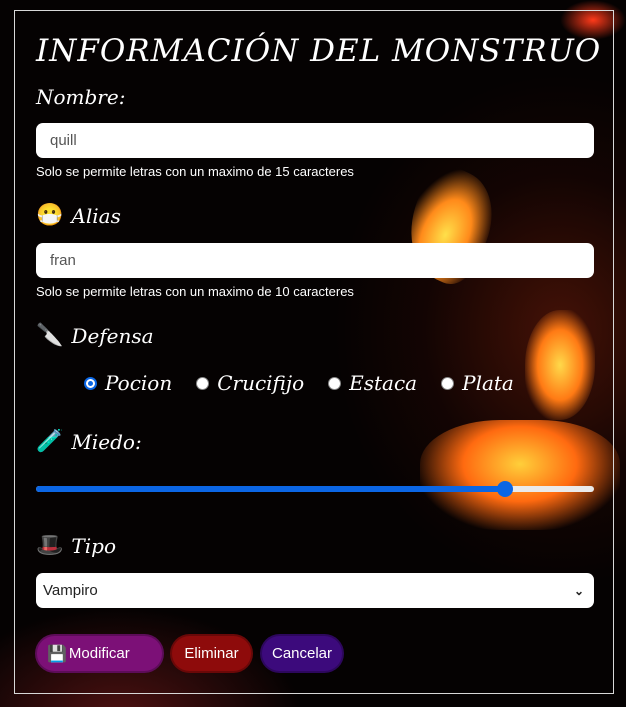  I want to click on form-title: Información del monstruo, so click(319, 51).